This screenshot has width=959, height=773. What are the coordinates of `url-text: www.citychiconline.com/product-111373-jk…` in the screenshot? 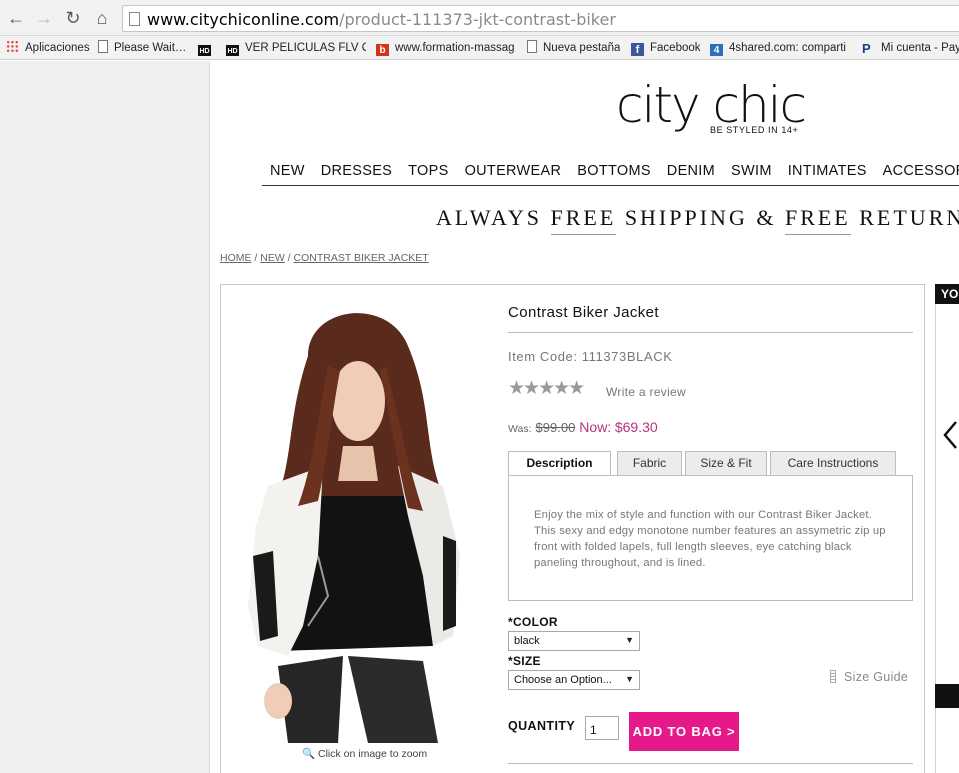 It's located at (381, 19).